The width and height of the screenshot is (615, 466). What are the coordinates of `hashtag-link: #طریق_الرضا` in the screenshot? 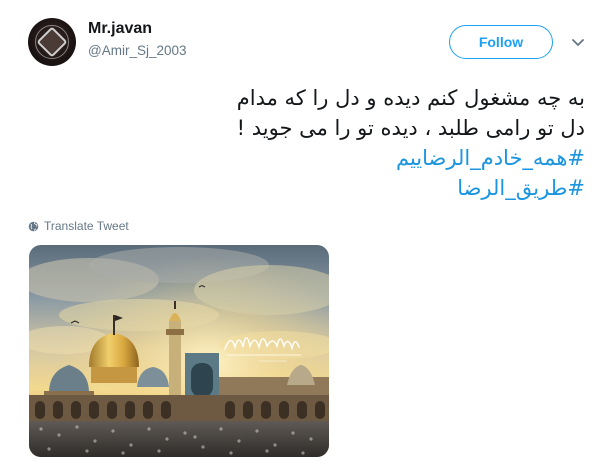 It's located at (367, 188).